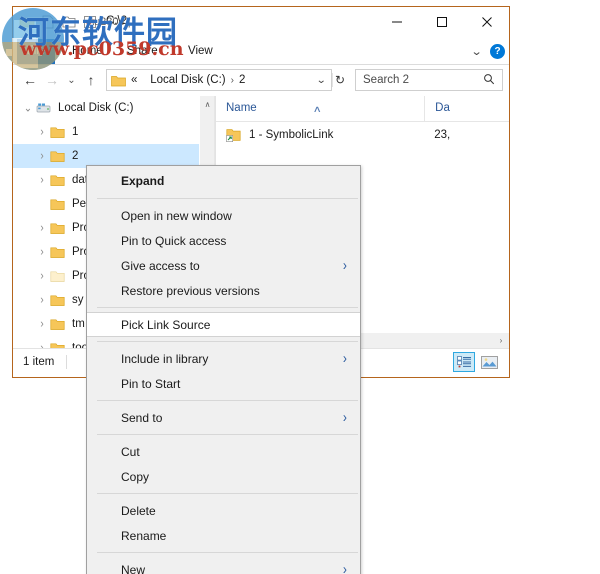 The image size is (600, 574). What do you see at coordinates (223, 181) in the screenshot?
I see `menu-item-expand: Expand` at bounding box center [223, 181].